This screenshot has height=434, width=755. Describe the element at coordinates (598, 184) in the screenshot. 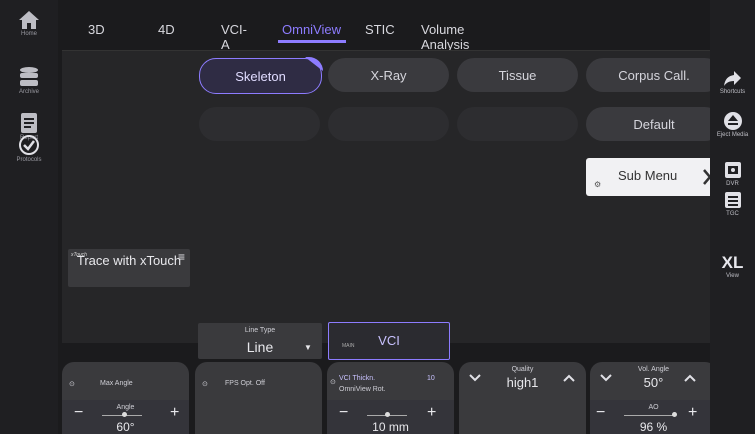

I see `gear-icon: ⚙` at that location.